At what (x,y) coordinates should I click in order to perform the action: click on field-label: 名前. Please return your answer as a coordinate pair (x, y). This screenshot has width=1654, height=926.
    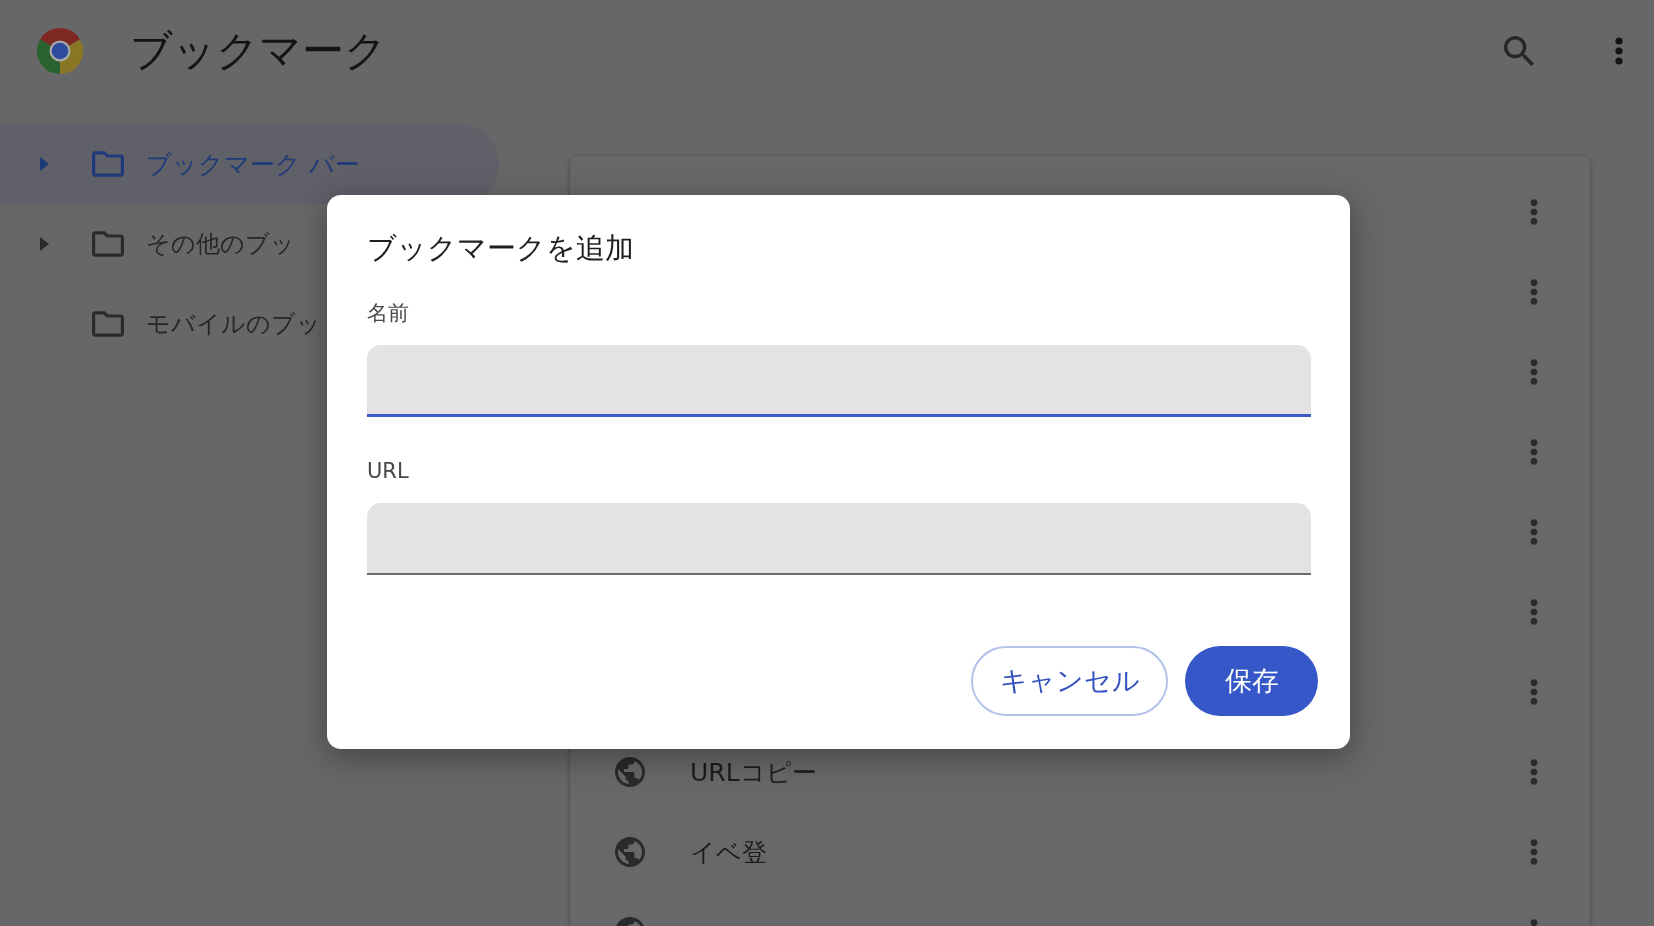
    Looking at the image, I should click on (388, 313).